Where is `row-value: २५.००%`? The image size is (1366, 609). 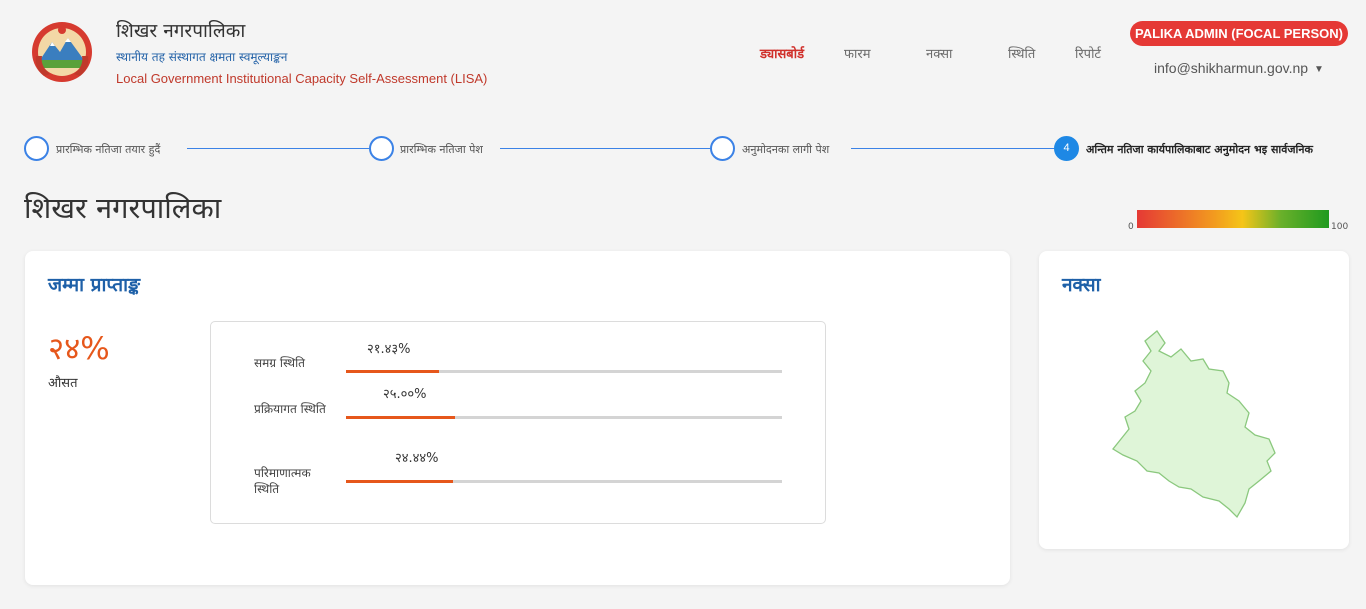 row-value: २५.००% is located at coordinates (405, 394).